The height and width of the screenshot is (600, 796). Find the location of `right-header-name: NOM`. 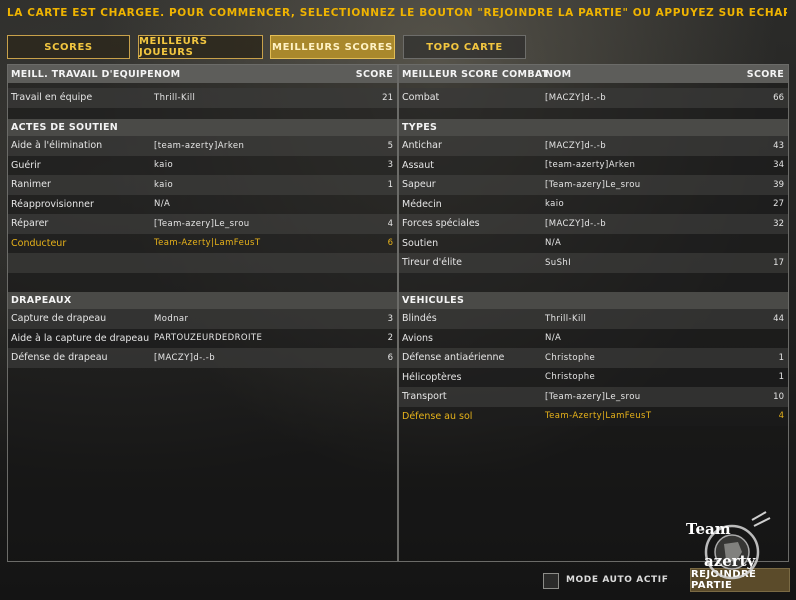

right-header-name: NOM is located at coordinates (558, 74).